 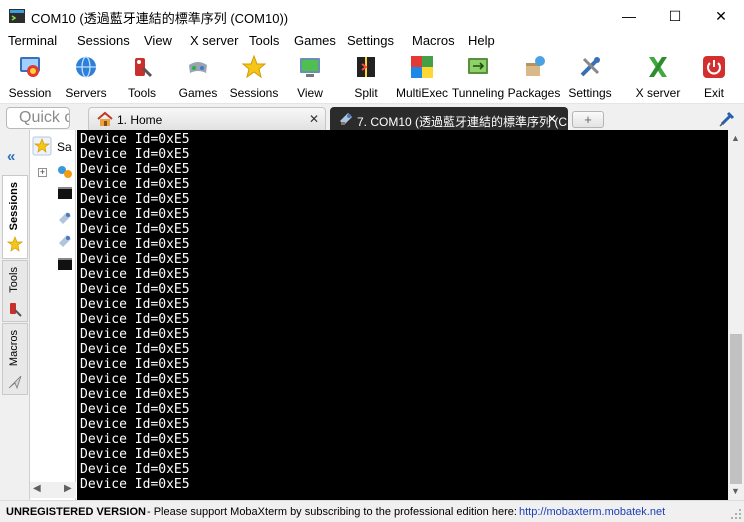 I want to click on tab-com10: 7. COM10 (透過藍牙連結的標準序列 (COM10)) ✕, so click(x=449, y=118).